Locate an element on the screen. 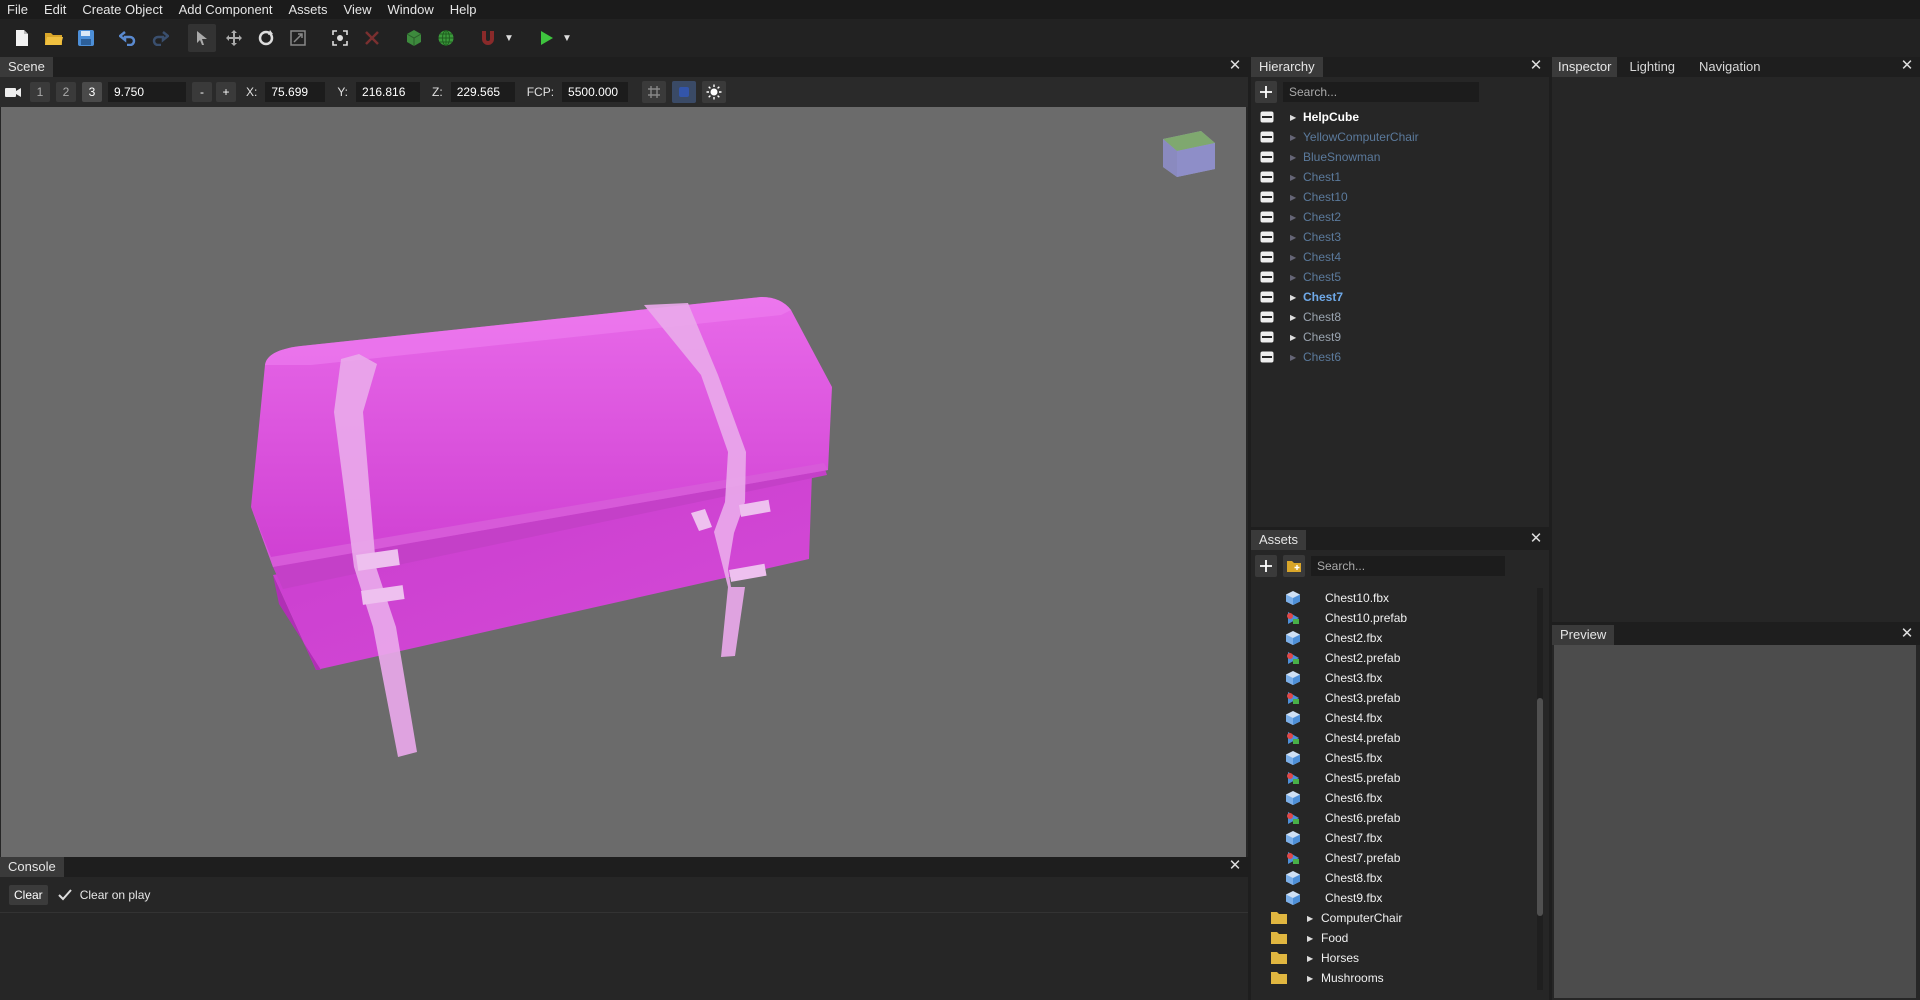 This screenshot has width=1920, height=1000. snap-magnet-icon is located at coordinates (488, 38).